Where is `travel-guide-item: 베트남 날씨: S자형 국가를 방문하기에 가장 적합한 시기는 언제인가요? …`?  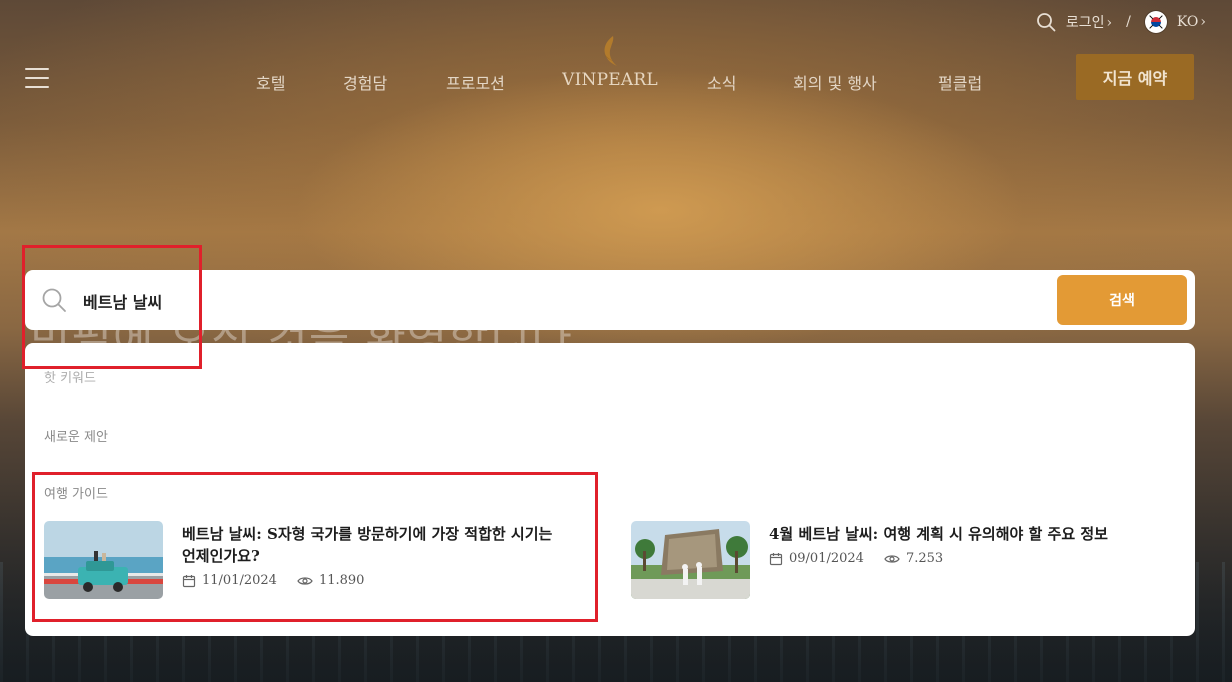 travel-guide-item: 베트남 날씨: S자형 국가를 방문하기에 가장 적합한 시기는 언제인가요? … is located at coordinates (324, 561).